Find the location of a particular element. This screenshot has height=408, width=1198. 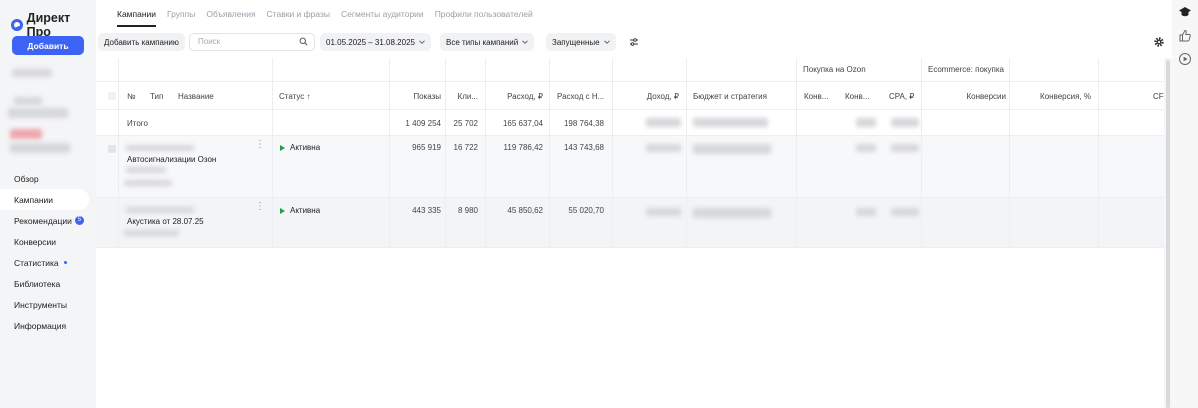

sidebar-item-overview: Обзор is located at coordinates (48, 178).